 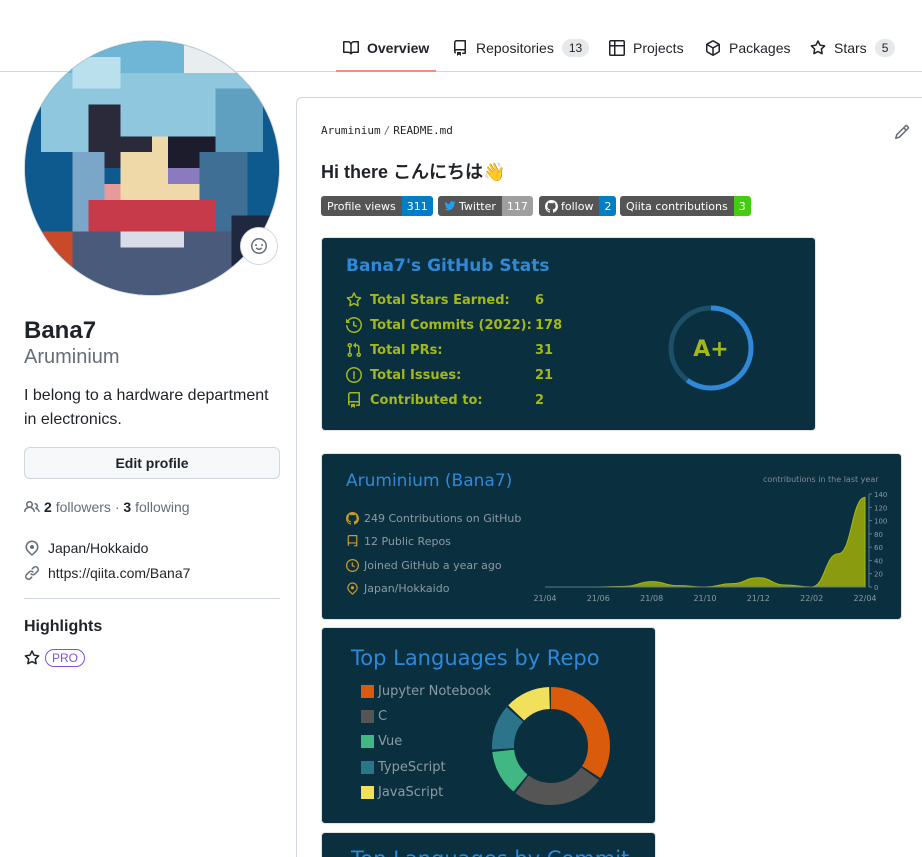 What do you see at coordinates (544, 350) in the screenshot?
I see `stat-value: 31` at bounding box center [544, 350].